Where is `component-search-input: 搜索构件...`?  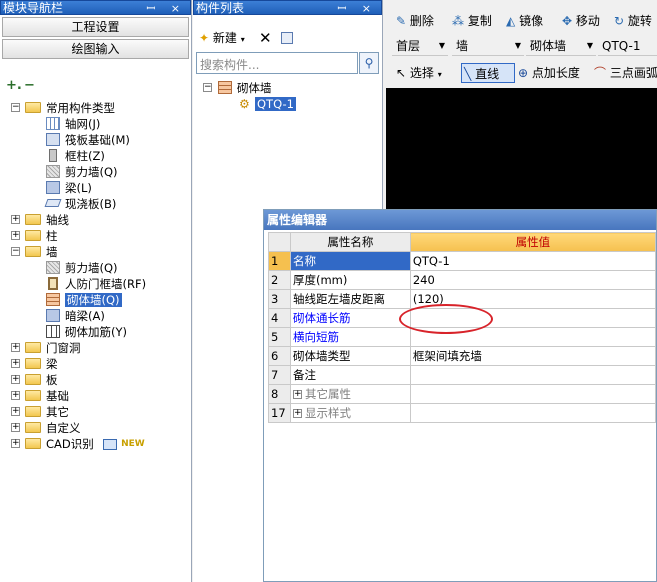 component-search-input: 搜索构件... is located at coordinates (277, 63).